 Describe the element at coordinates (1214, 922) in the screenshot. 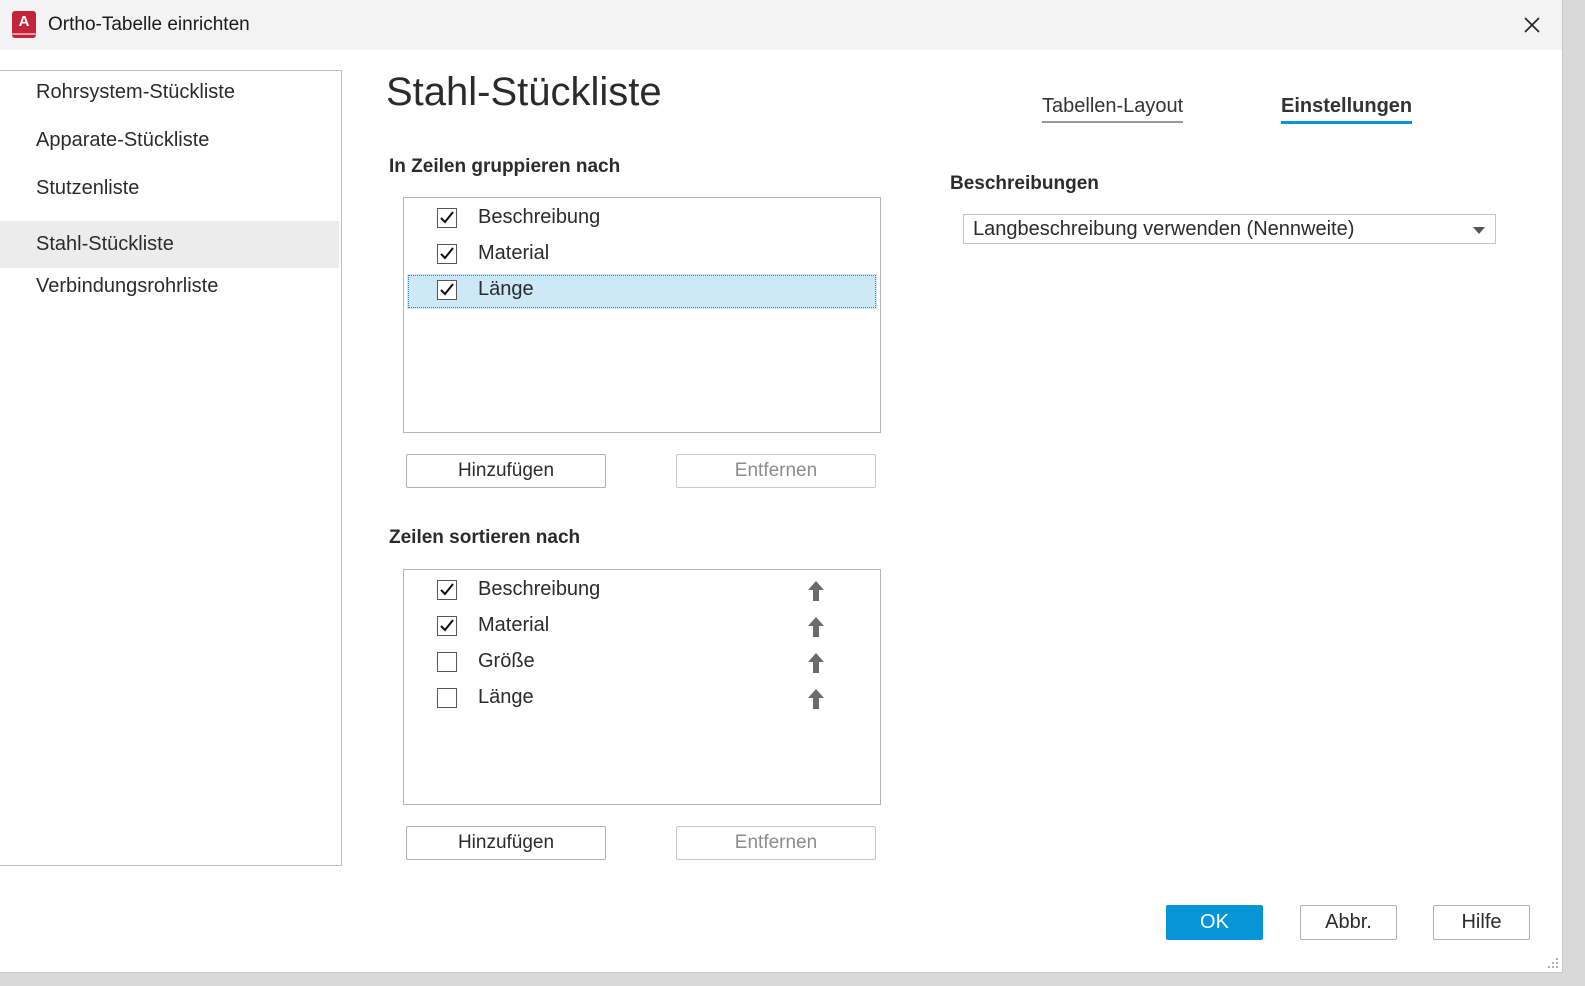

I see `ok-button: OK` at that location.